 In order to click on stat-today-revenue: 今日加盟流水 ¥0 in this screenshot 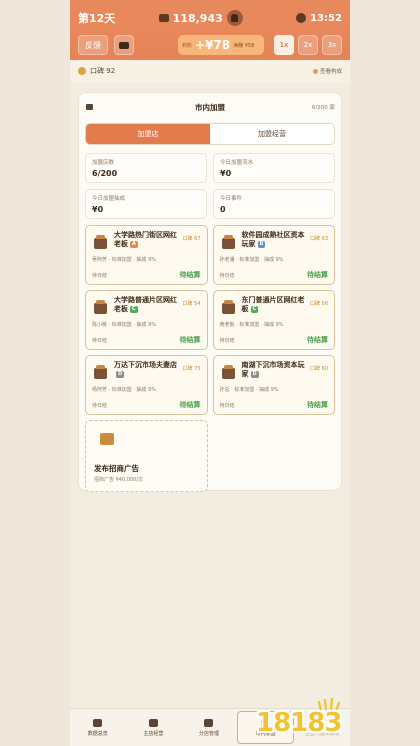, I will do `click(274, 168)`.